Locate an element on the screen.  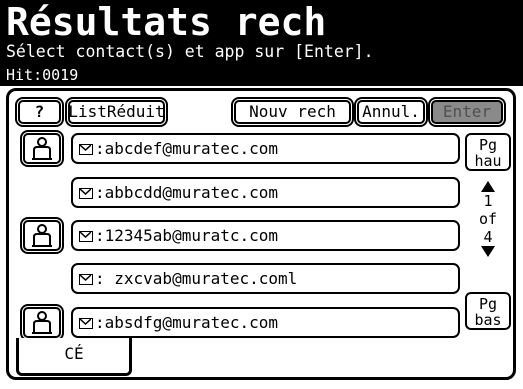
tab-ce: CÉ is located at coordinates (74, 357).